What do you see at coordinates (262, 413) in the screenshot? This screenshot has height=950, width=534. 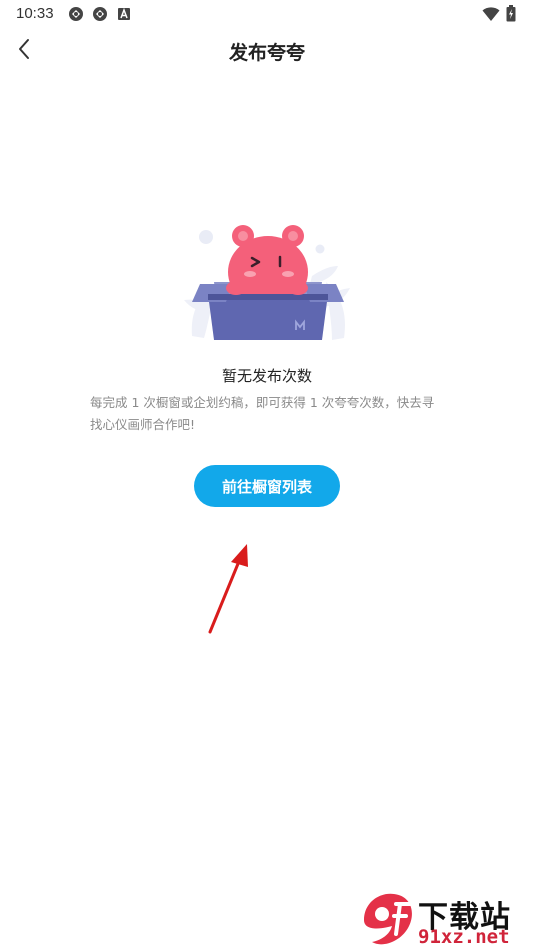 I see `empty-state-description: 每完成 1 次橱窗或企划约稿，即可获得 1 次夸夸次数，快去寻找心仪画师合作吧!` at bounding box center [262, 413].